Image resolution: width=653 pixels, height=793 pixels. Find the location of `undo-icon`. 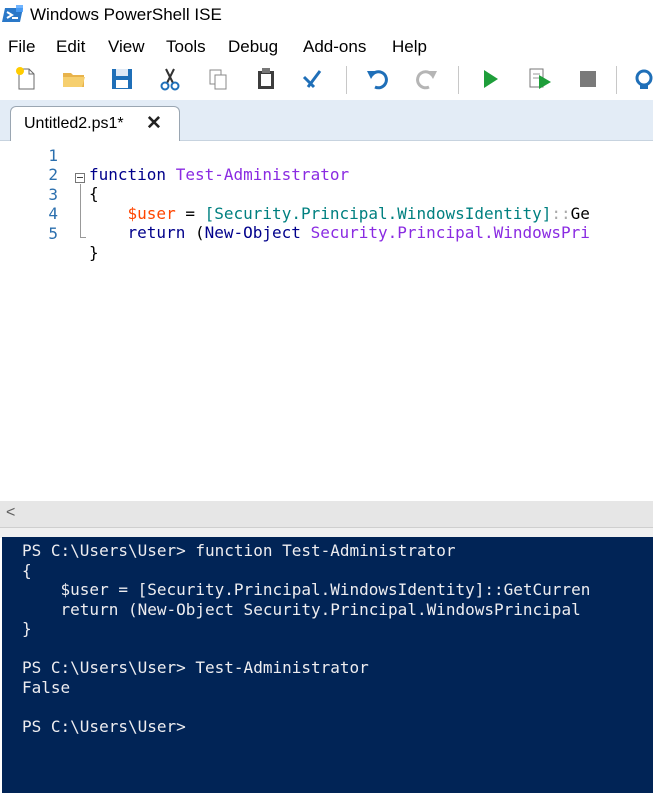

undo-icon is located at coordinates (378, 79).